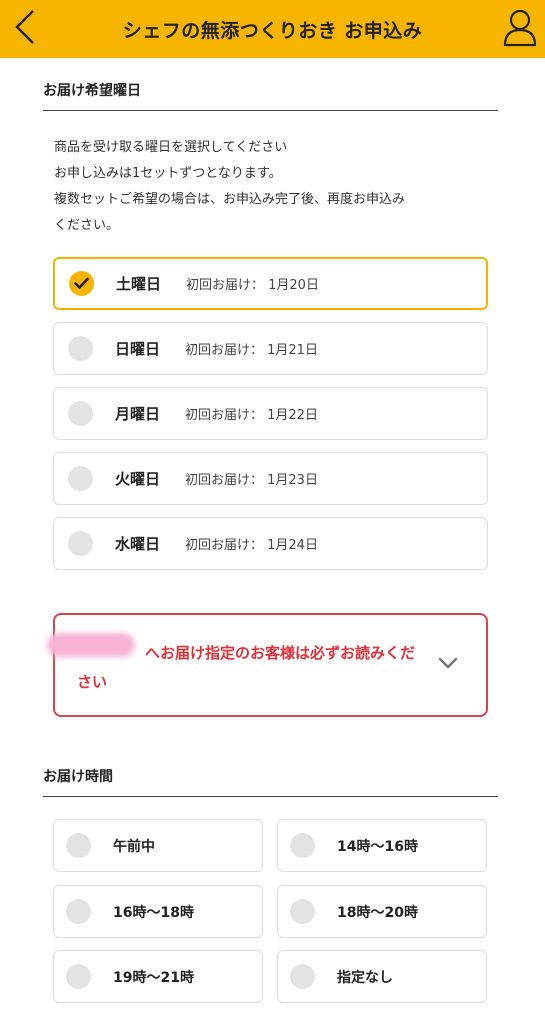  Describe the element at coordinates (270, 781) in the screenshot. I see `delivery-time-heading: お届け時間` at that location.